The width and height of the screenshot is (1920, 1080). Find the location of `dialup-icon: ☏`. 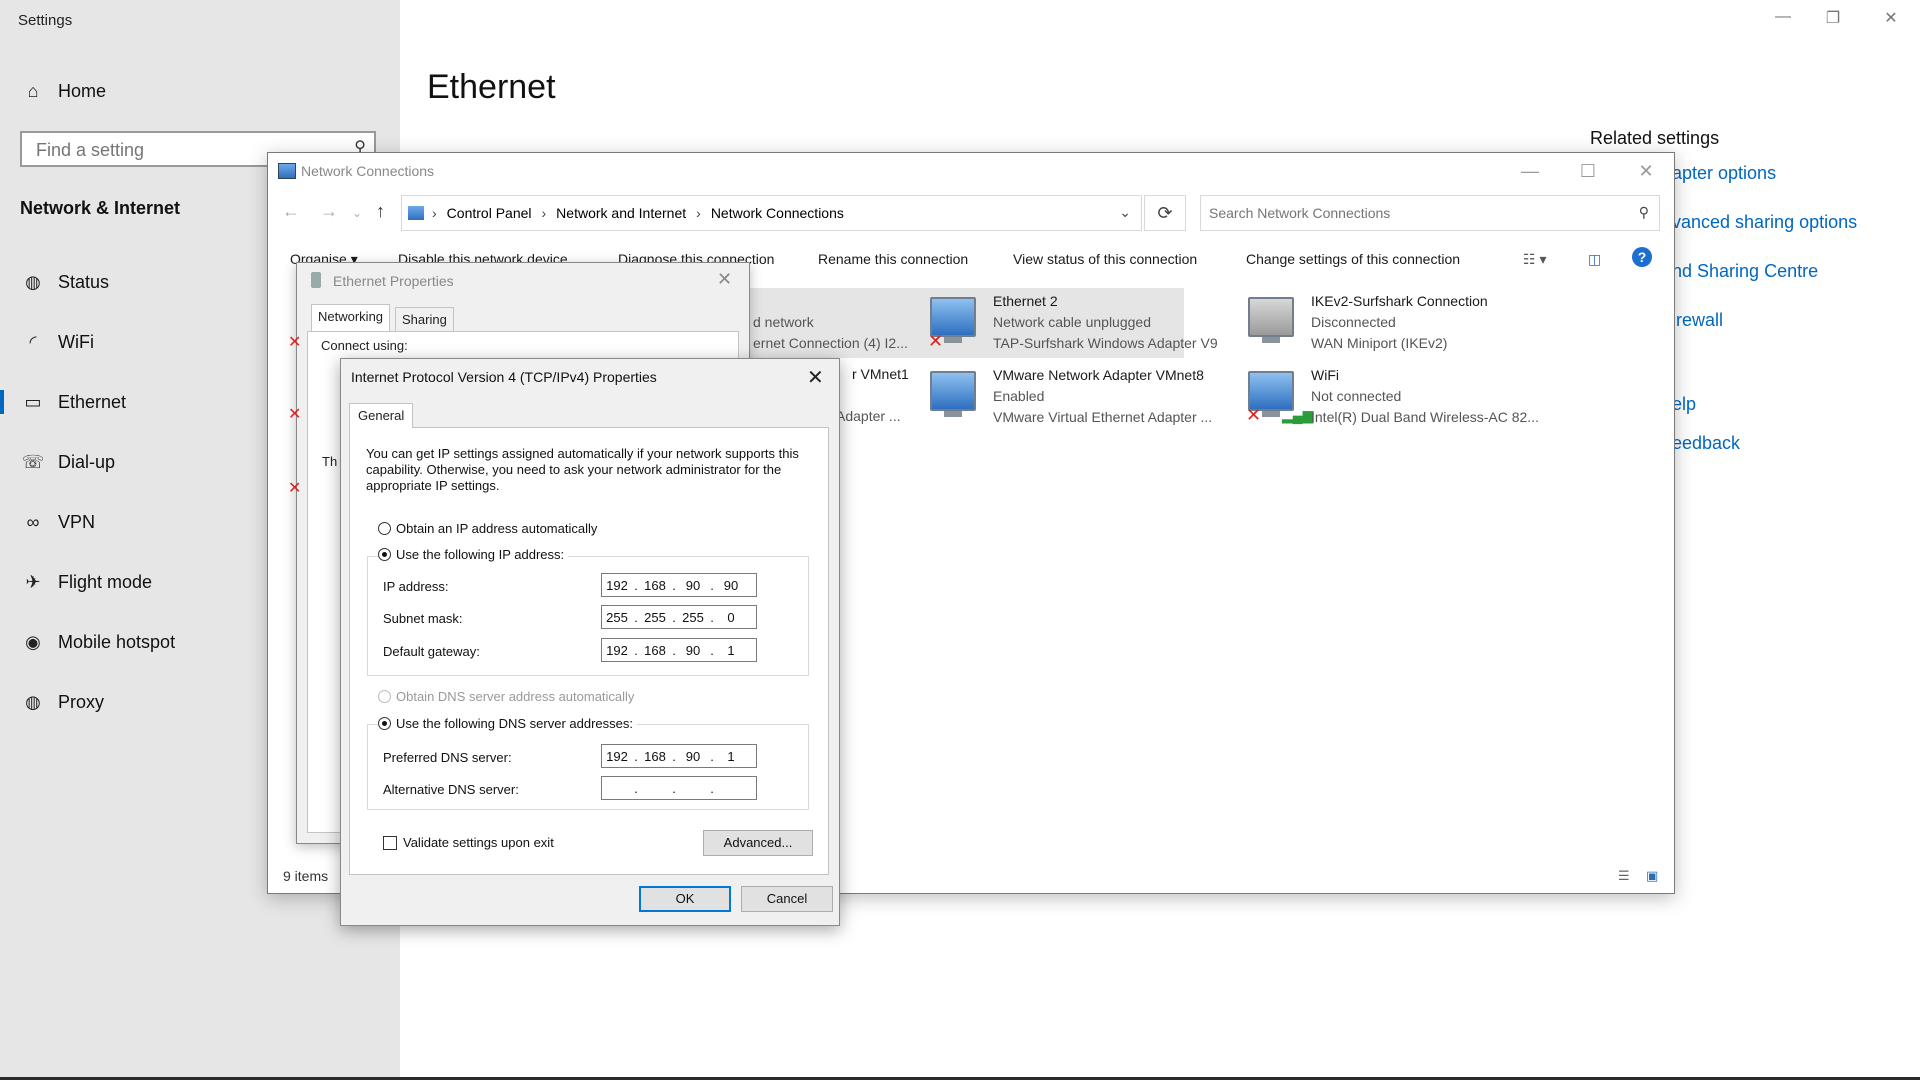

dialup-icon: ☏ is located at coordinates (33, 461).